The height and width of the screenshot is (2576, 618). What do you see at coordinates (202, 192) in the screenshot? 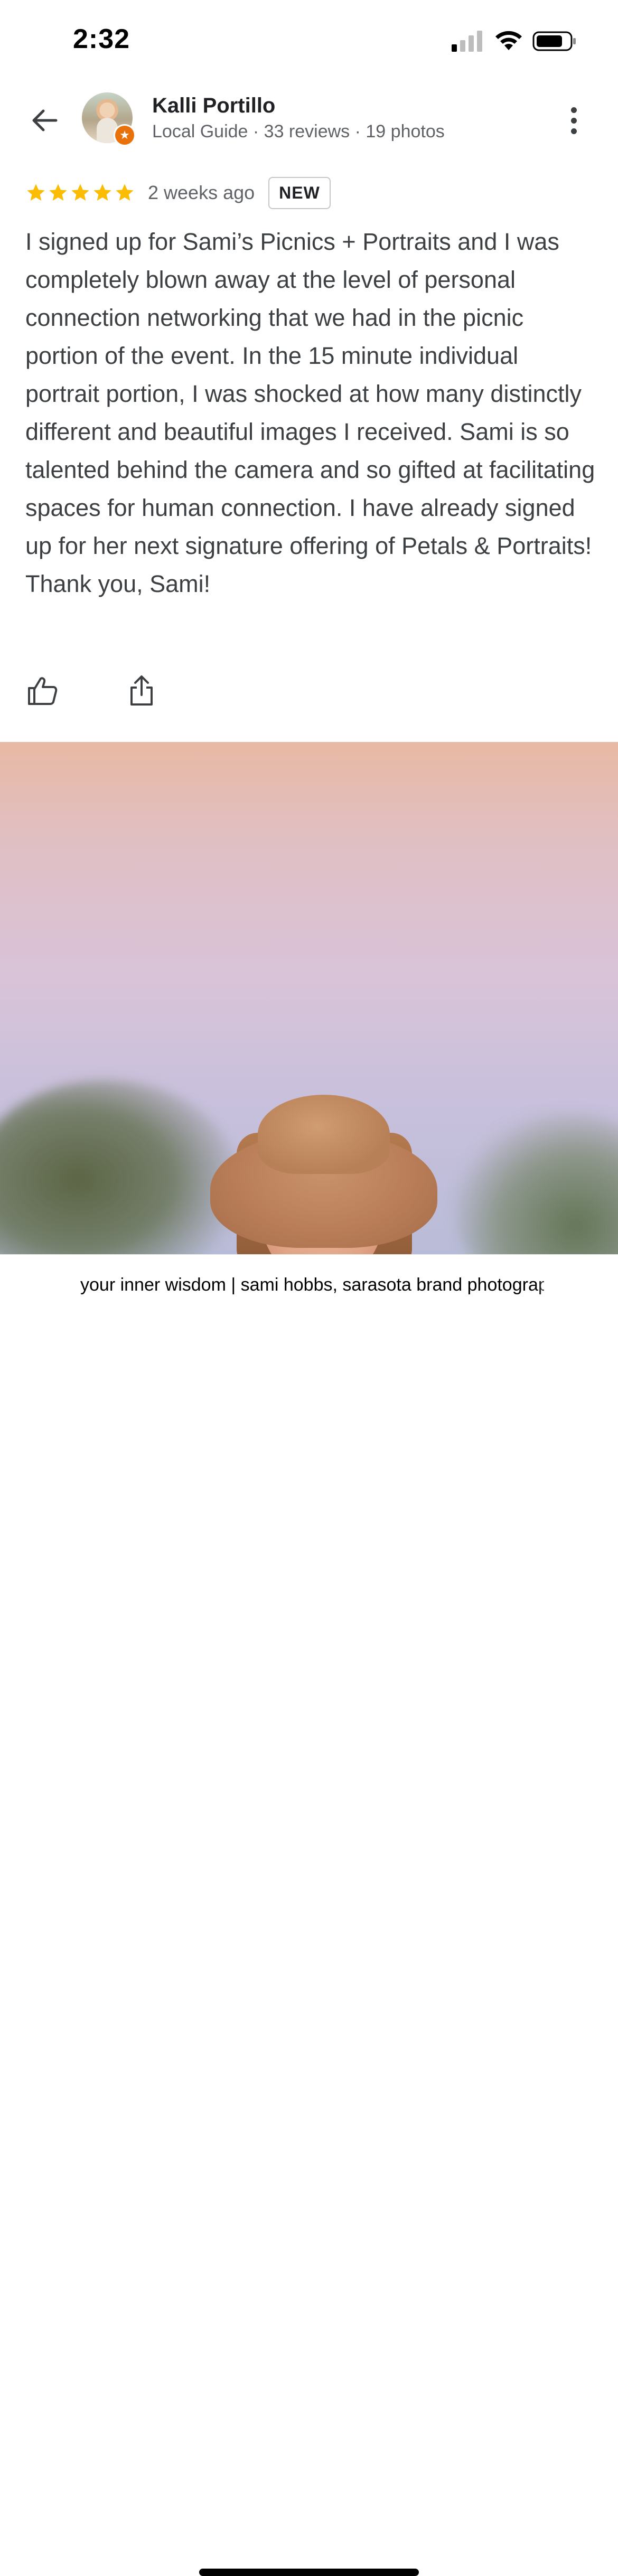
I see `review-date: 2 weeks ago` at bounding box center [202, 192].